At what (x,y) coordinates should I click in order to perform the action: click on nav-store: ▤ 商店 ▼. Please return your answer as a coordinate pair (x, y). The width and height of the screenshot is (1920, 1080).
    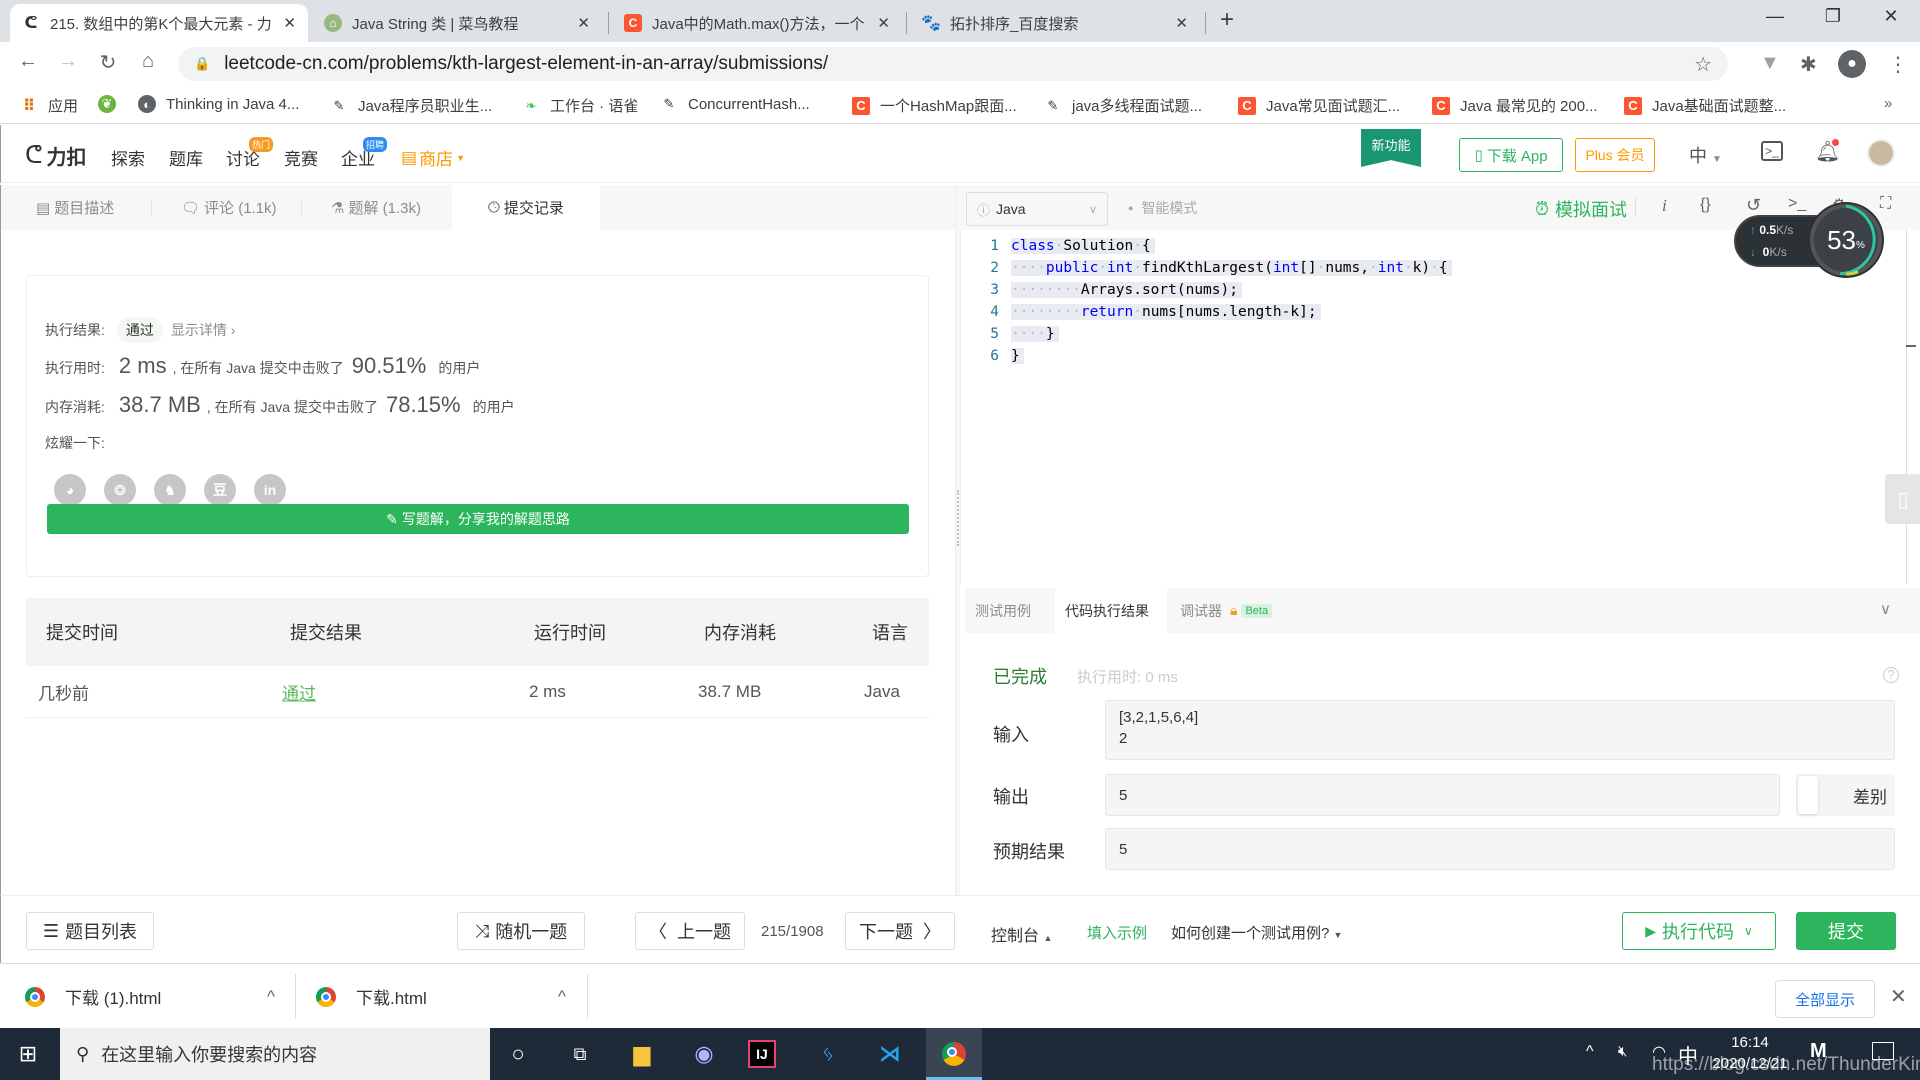
    Looking at the image, I should click on (433, 157).